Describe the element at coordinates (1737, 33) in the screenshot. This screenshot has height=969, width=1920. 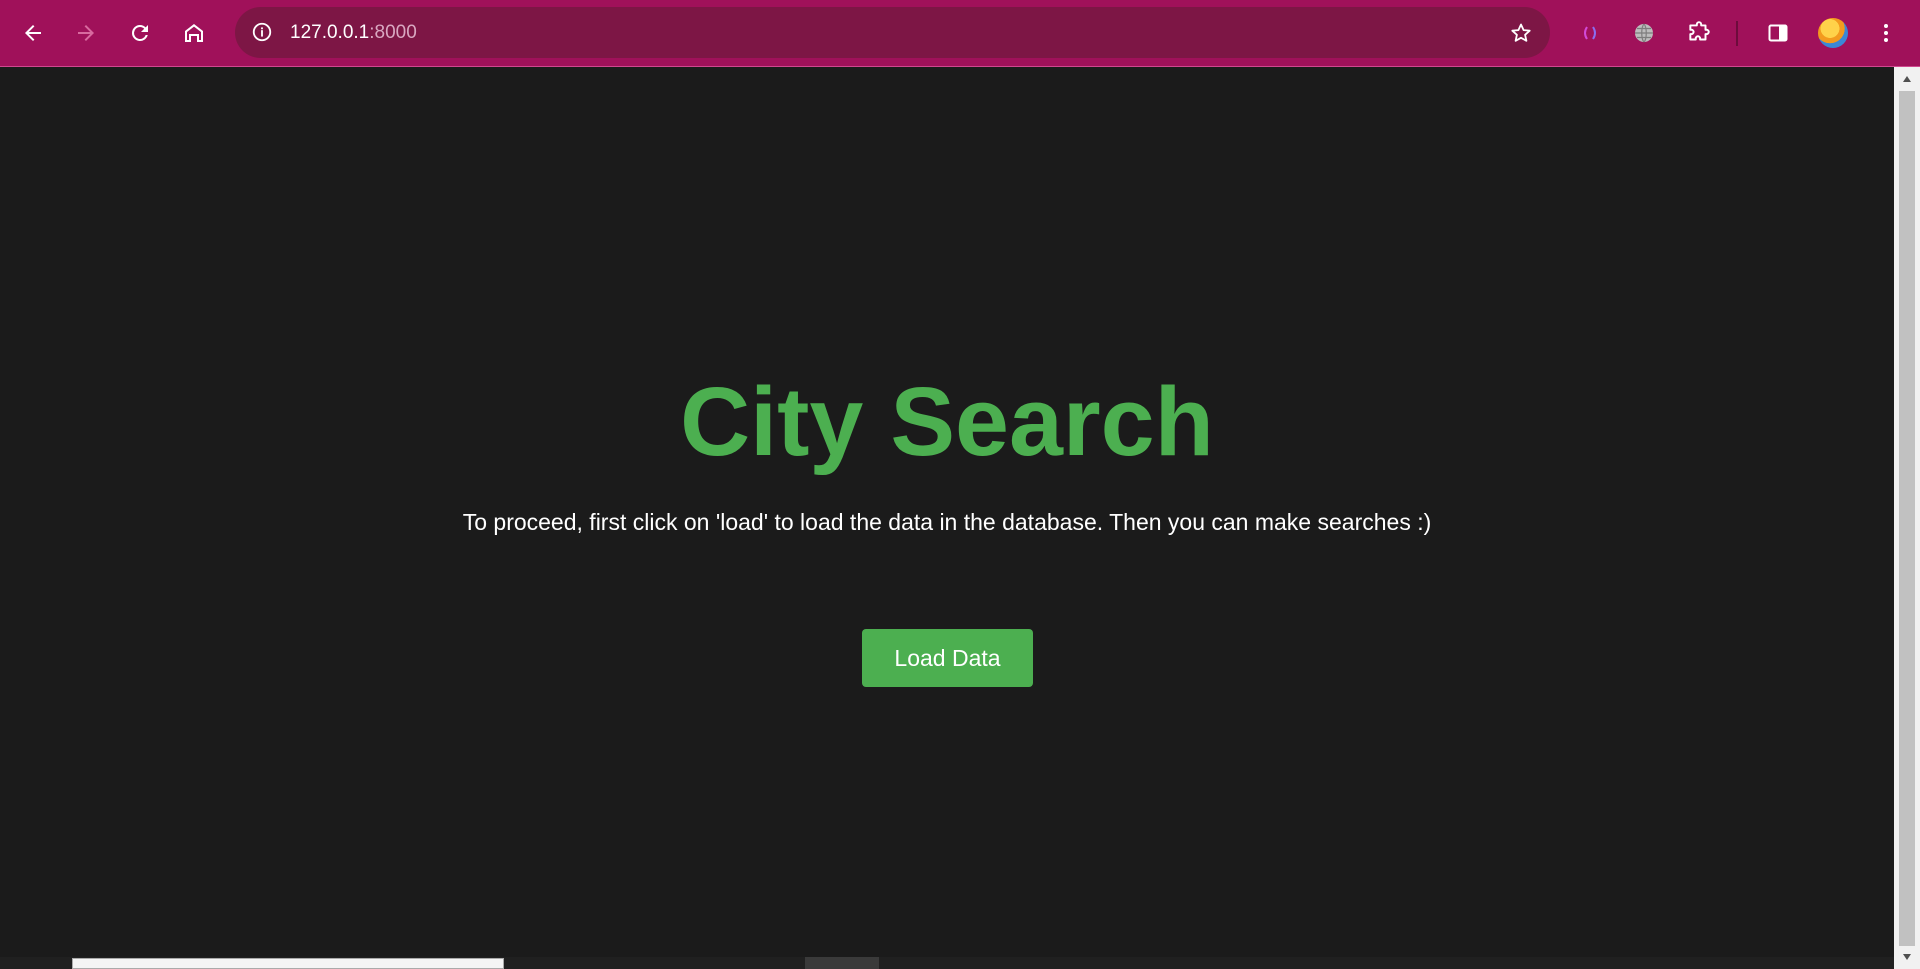
I see `toolbar-divider` at that location.